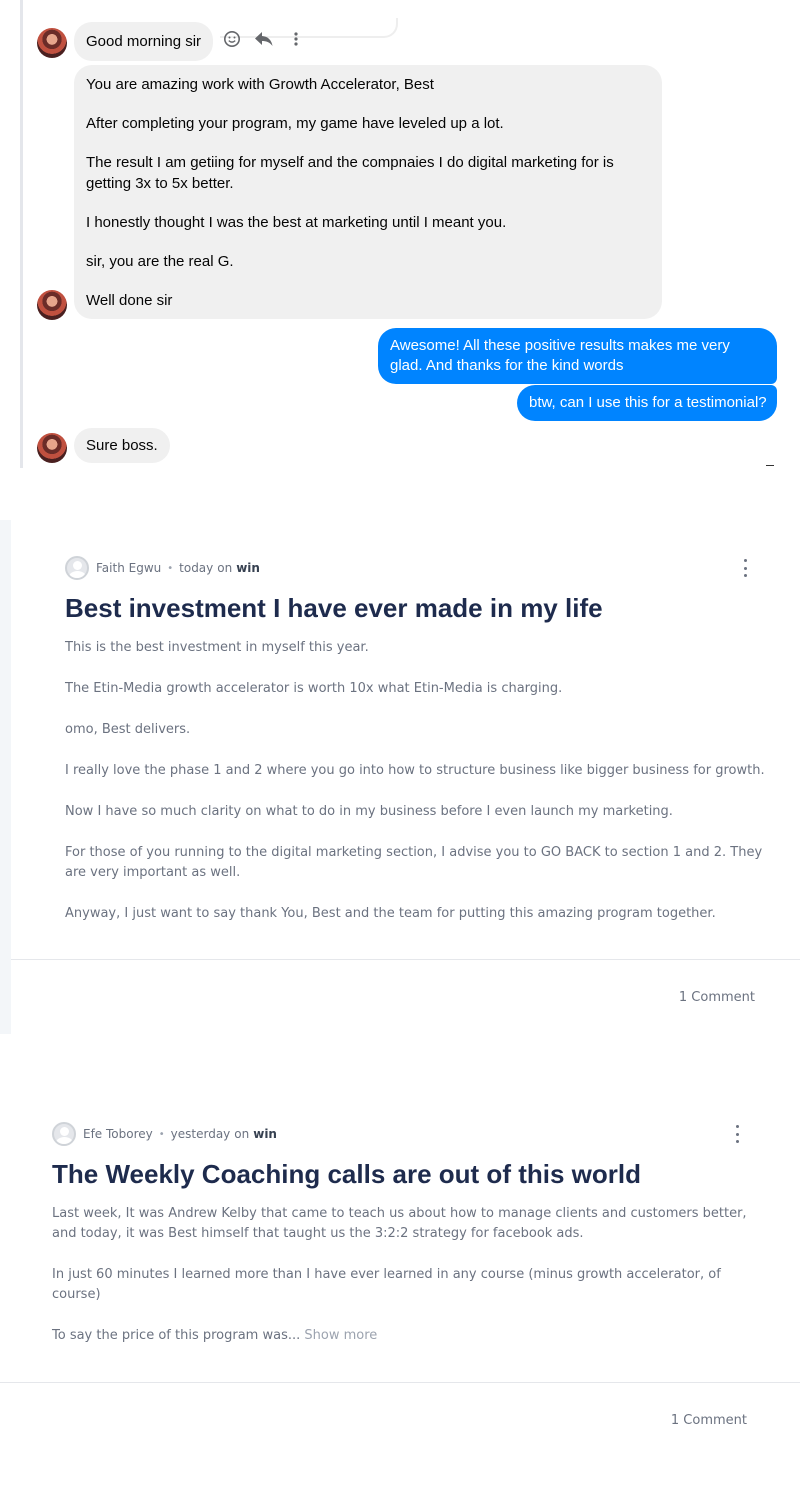 The height and width of the screenshot is (1500, 800). I want to click on reply-icon, so click(264, 39).